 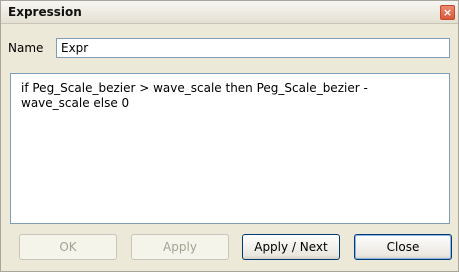 I want to click on apply-button: Apply, so click(x=180, y=247).